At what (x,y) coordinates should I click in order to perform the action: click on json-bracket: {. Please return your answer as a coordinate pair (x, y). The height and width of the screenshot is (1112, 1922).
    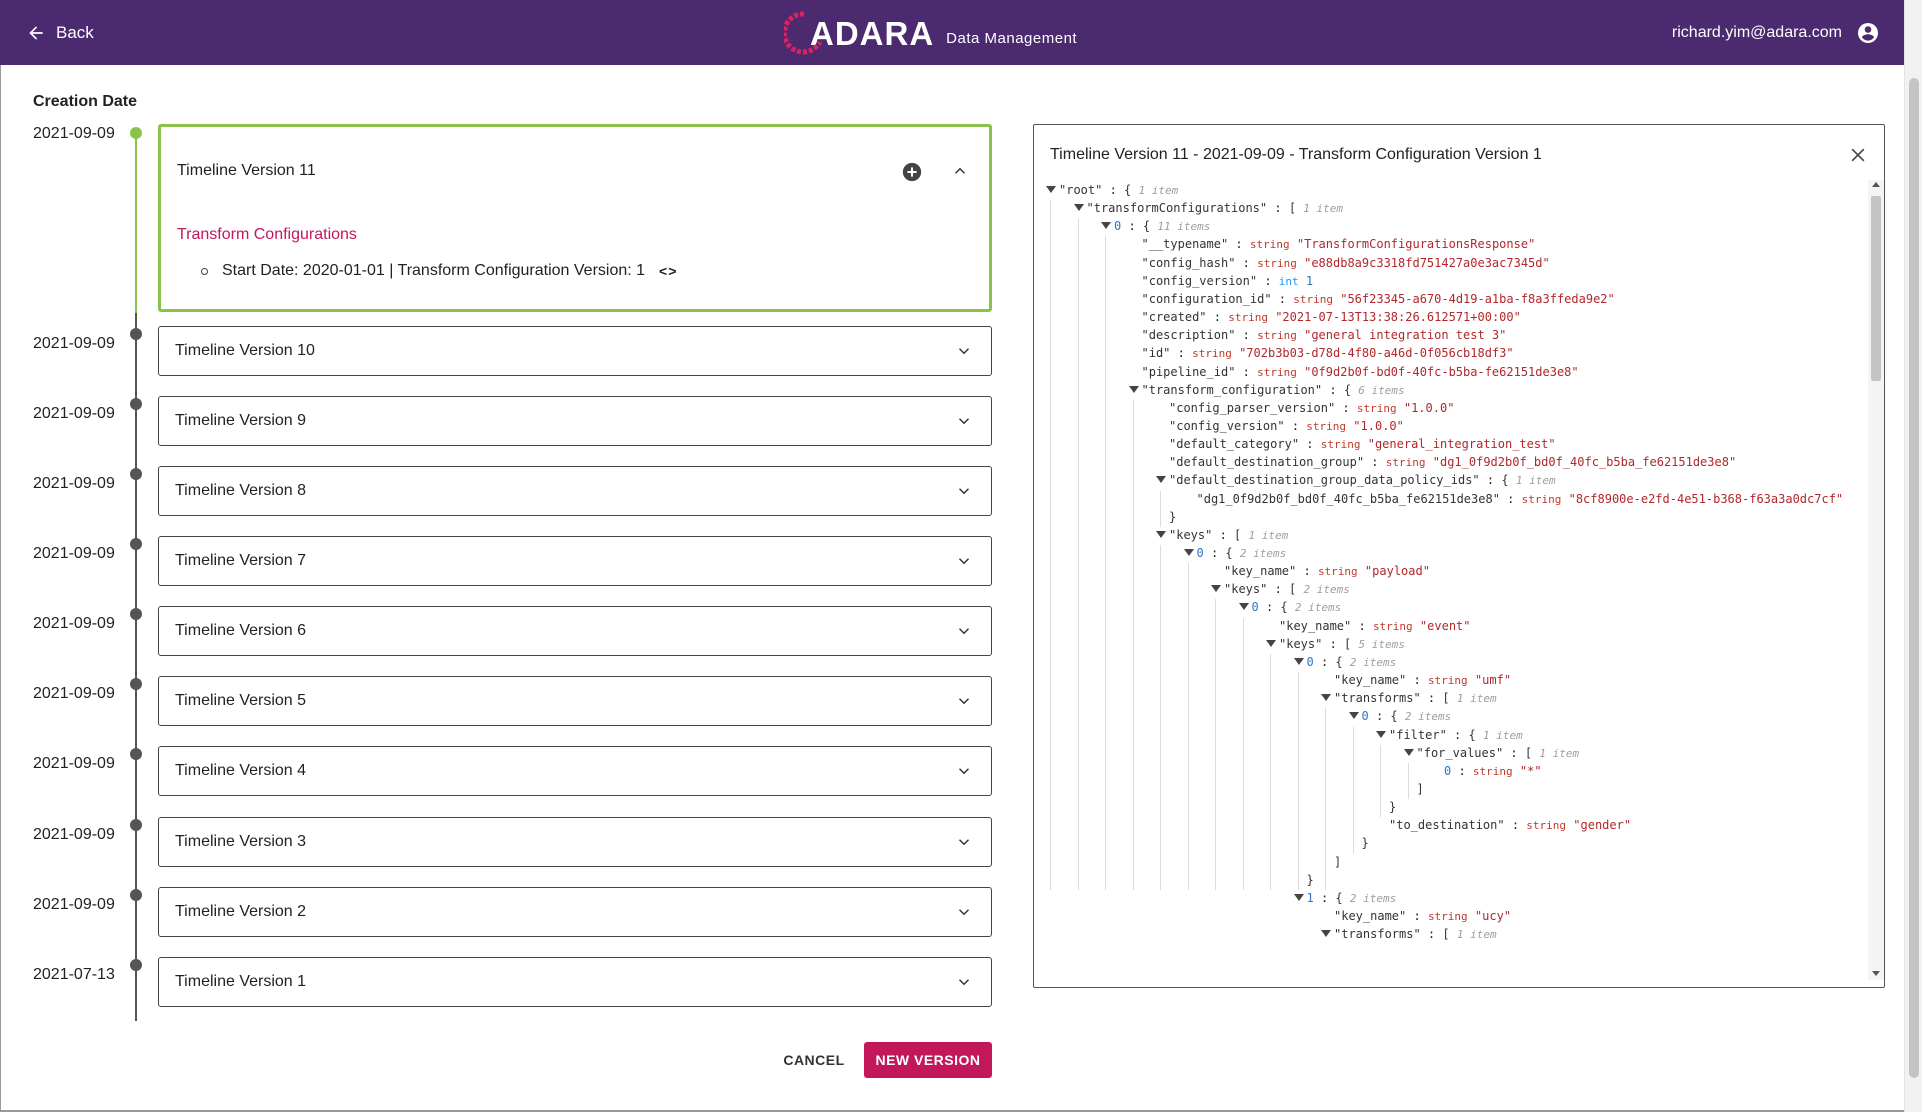
    Looking at the image, I should click on (1146, 226).